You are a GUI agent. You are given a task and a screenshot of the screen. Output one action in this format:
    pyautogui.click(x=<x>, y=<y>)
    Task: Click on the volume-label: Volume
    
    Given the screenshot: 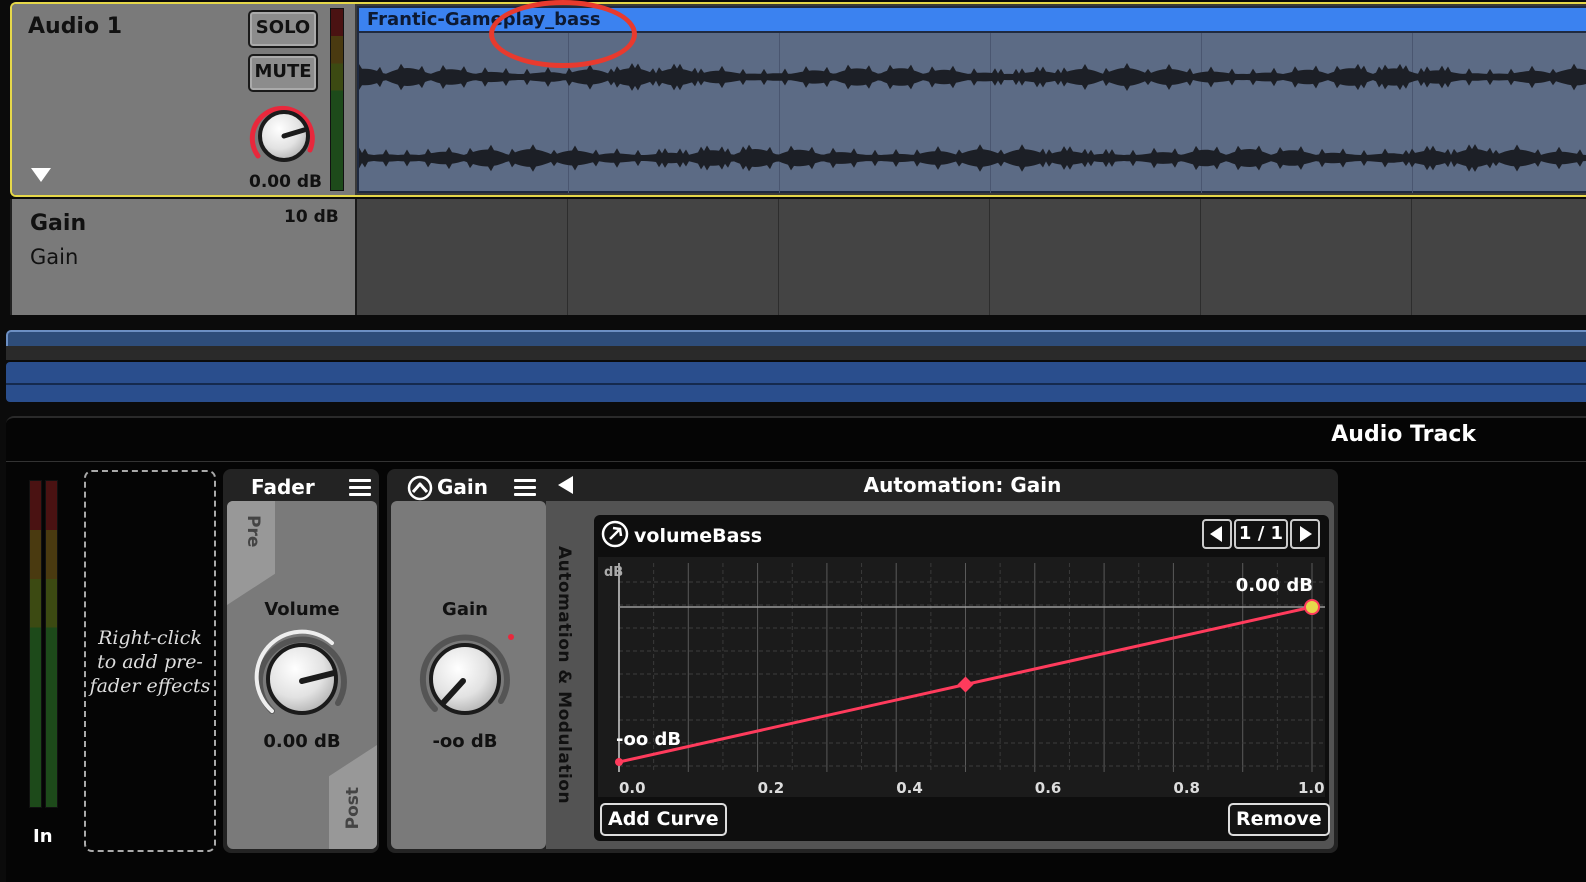 What is the action you would take?
    pyautogui.click(x=302, y=609)
    